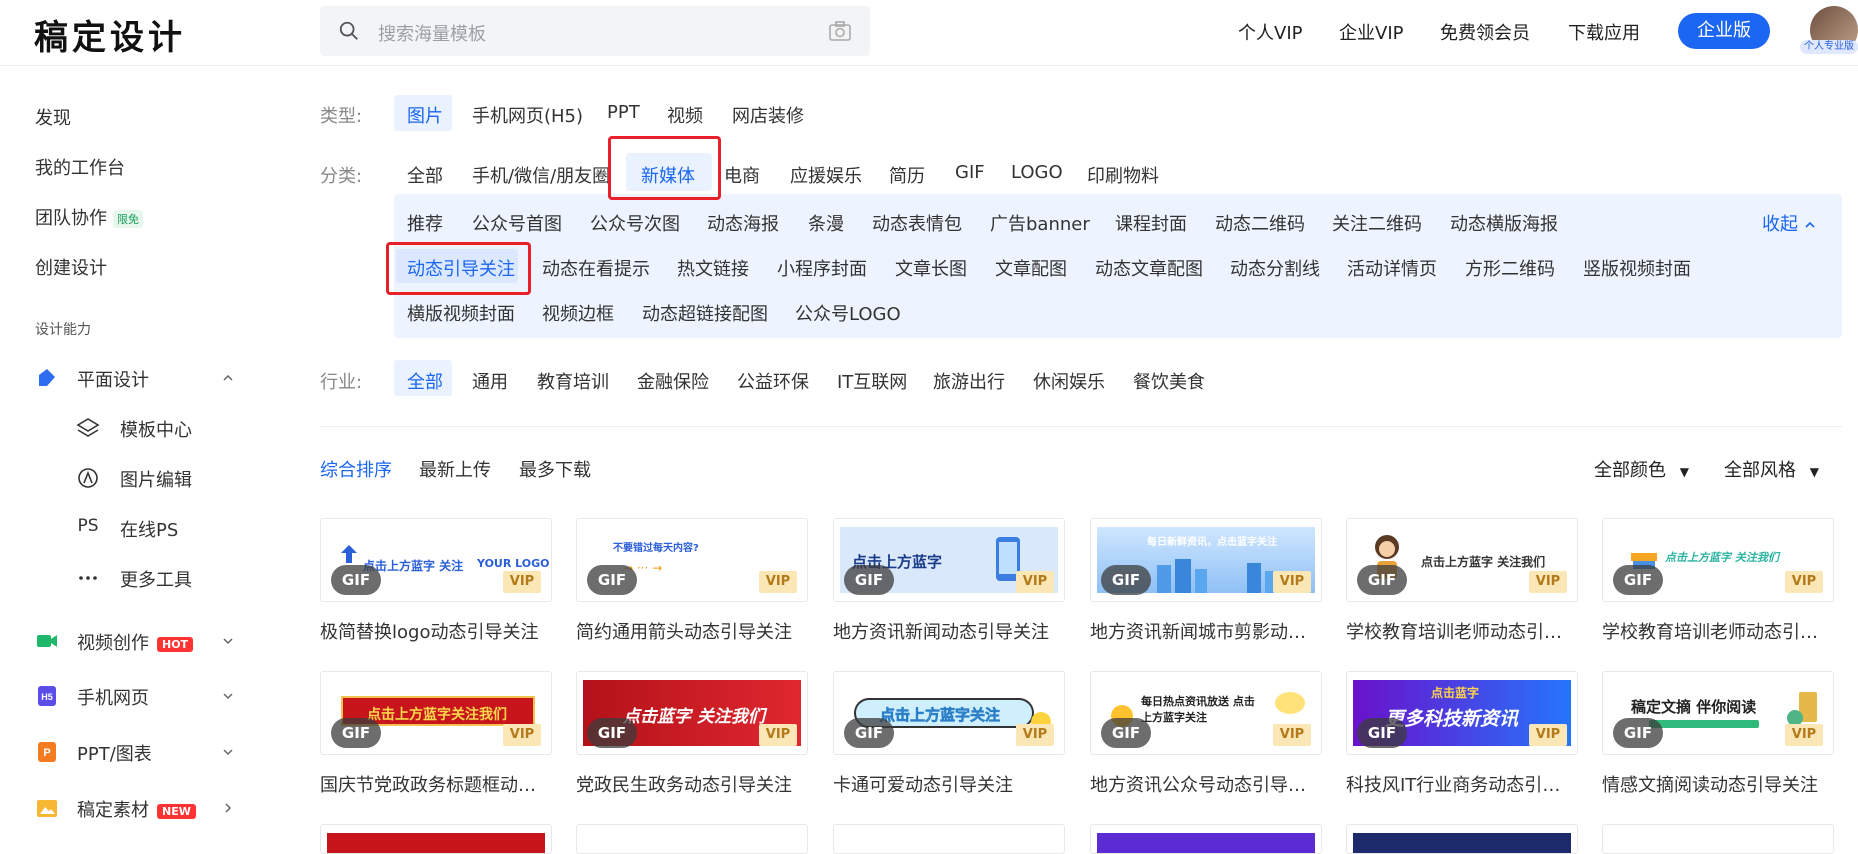 The width and height of the screenshot is (1858, 854). What do you see at coordinates (692, 631) in the screenshot?
I see `card-title: 简约通用箭头动态引导关注` at bounding box center [692, 631].